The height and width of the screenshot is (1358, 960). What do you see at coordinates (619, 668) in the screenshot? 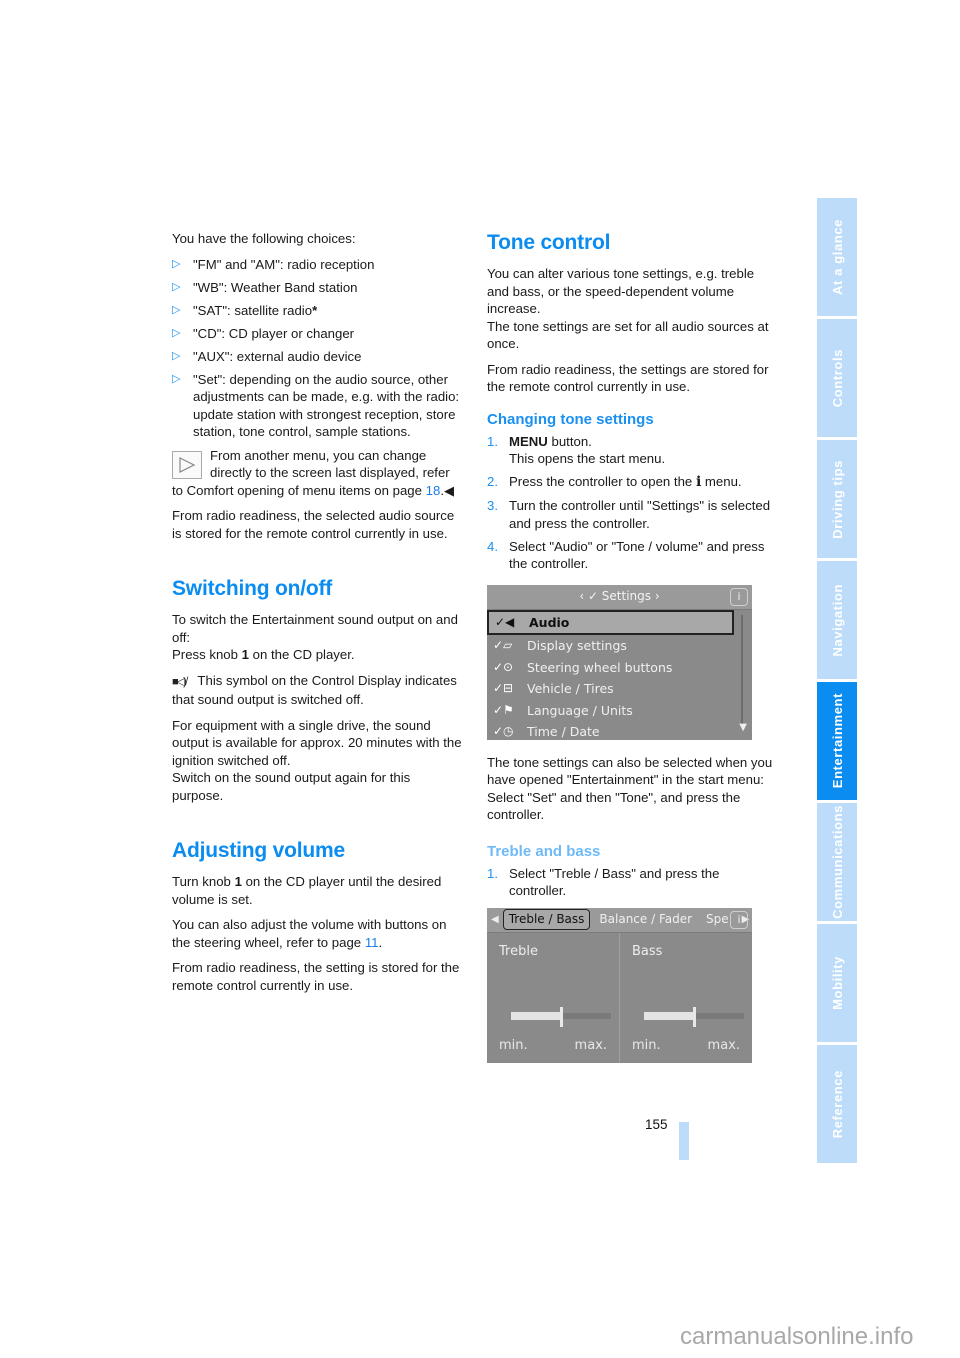
I see `settings-item-steering: ✓⊙ Steering wheel buttons` at bounding box center [619, 668].